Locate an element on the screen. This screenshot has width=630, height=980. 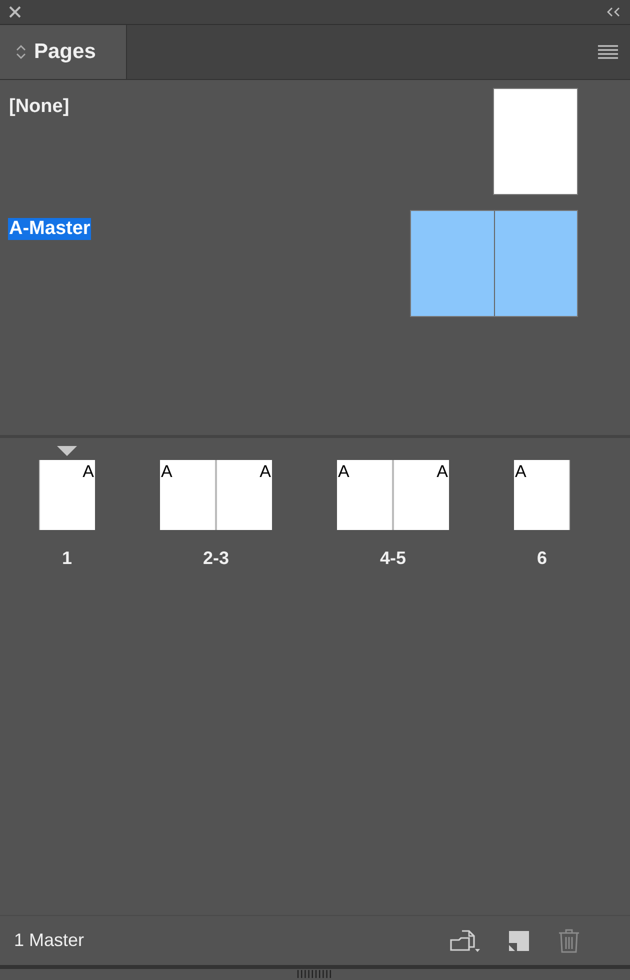
new-page-icon is located at coordinates (519, 941).